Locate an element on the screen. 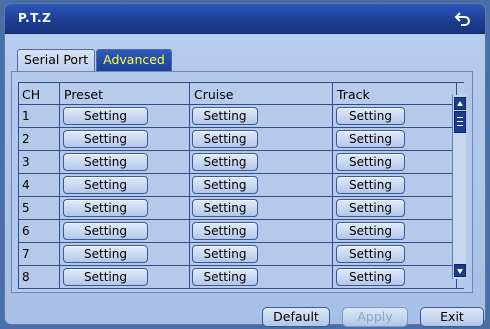 This screenshot has height=329, width=490. scroll-thumb is located at coordinates (460, 122).